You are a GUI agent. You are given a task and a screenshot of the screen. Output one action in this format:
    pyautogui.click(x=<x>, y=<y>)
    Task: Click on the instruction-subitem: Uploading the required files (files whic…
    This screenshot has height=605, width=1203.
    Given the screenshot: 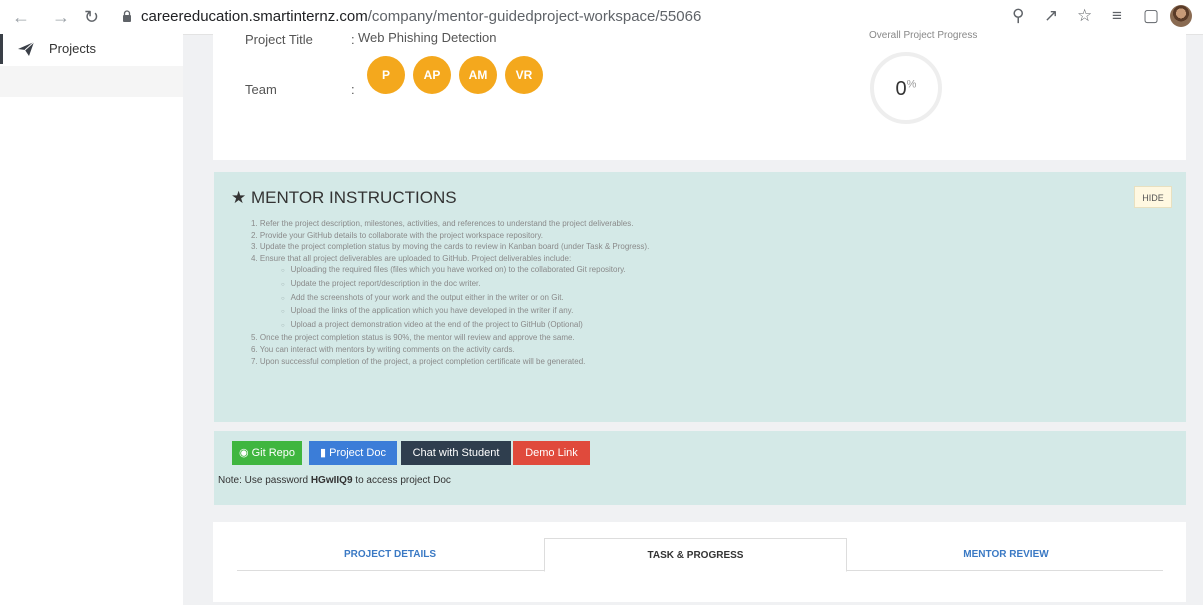 What is the action you would take?
    pyautogui.click(x=450, y=271)
    